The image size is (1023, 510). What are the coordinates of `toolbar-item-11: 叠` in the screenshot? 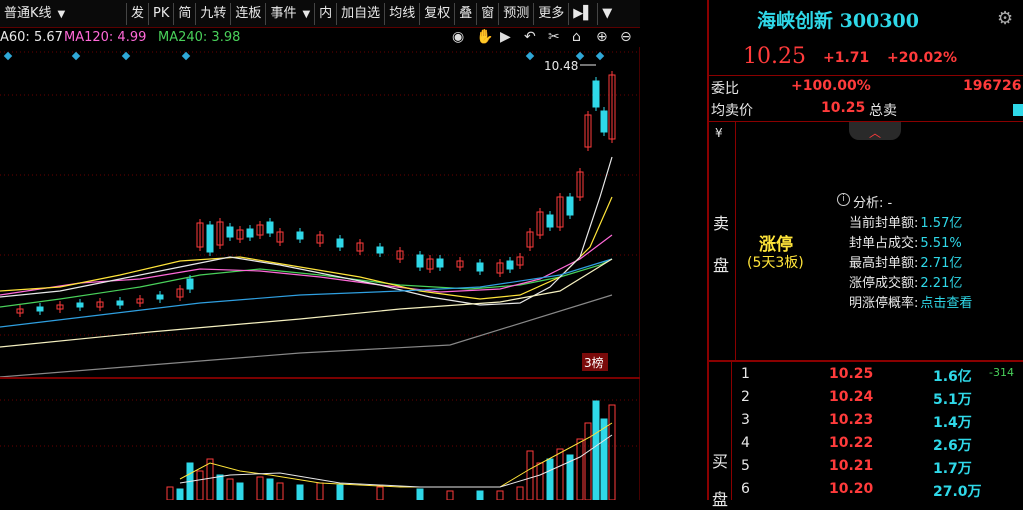 It's located at (466, 13).